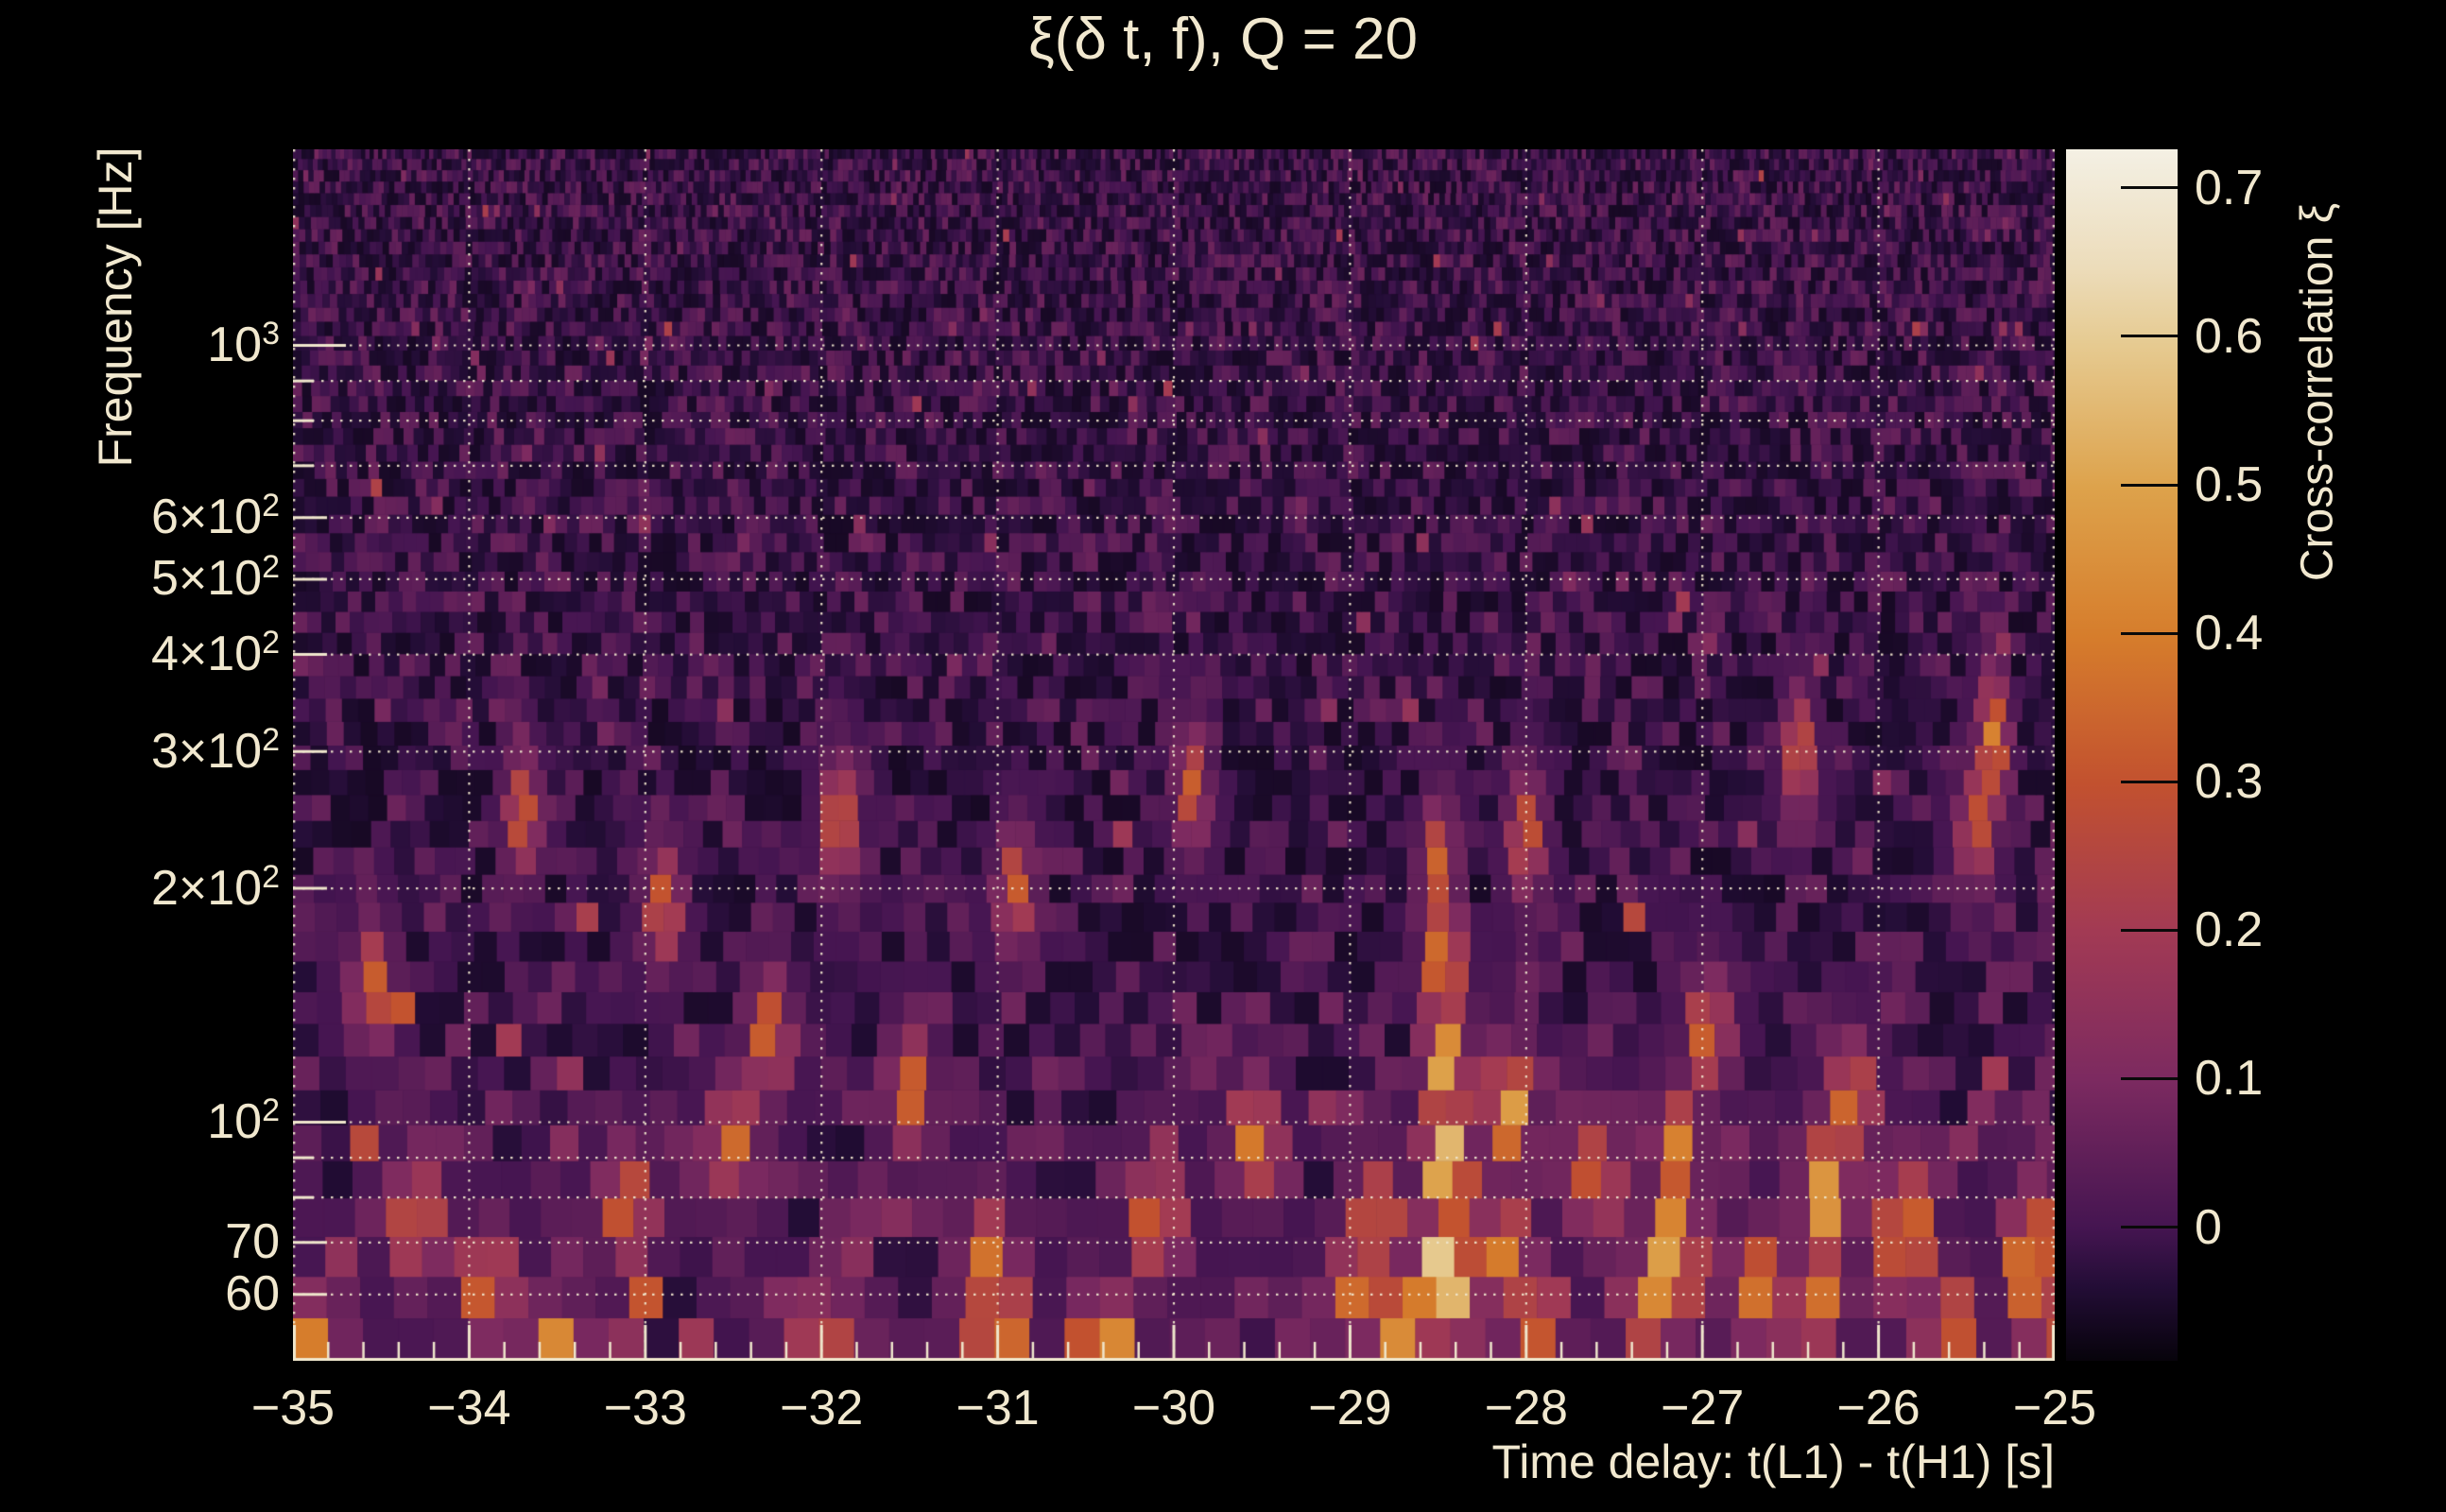 Image resolution: width=2446 pixels, height=1512 pixels. Describe the element at coordinates (822, 1408) in the screenshot. I see `x-tick-label: −32` at that location.